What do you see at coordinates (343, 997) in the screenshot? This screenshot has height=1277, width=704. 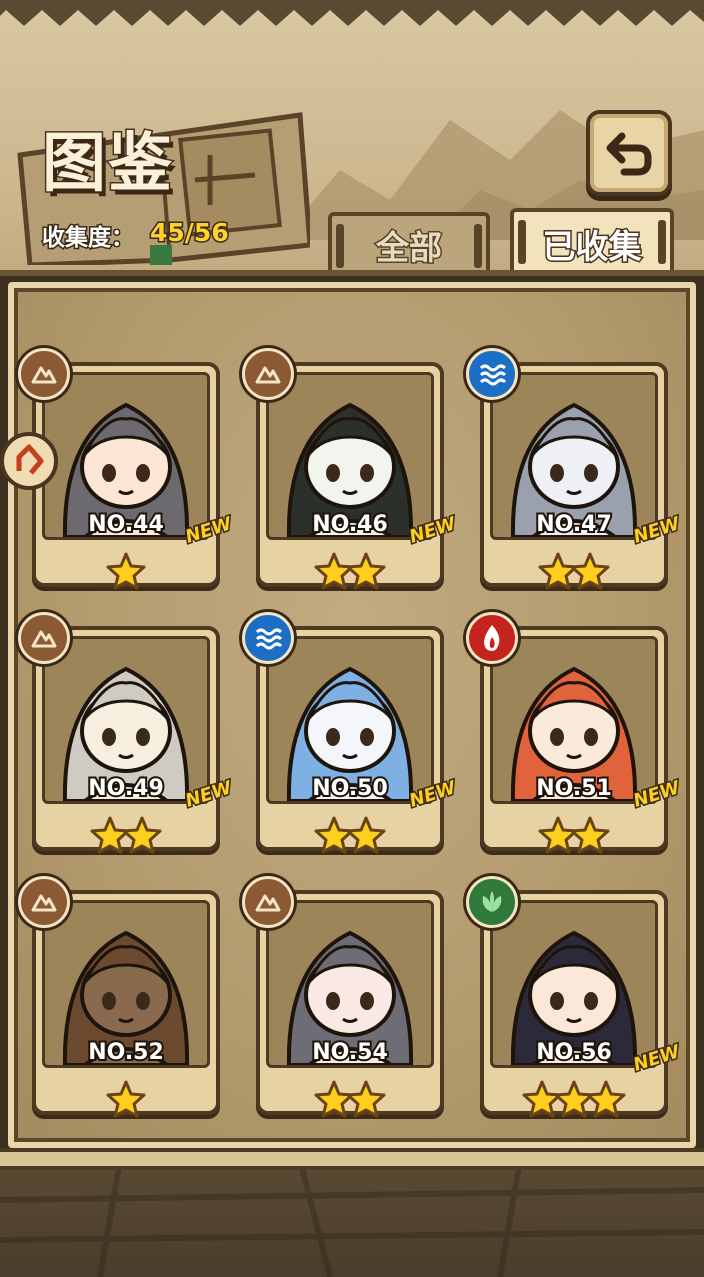 I see `monster-card: NO.54` at bounding box center [343, 997].